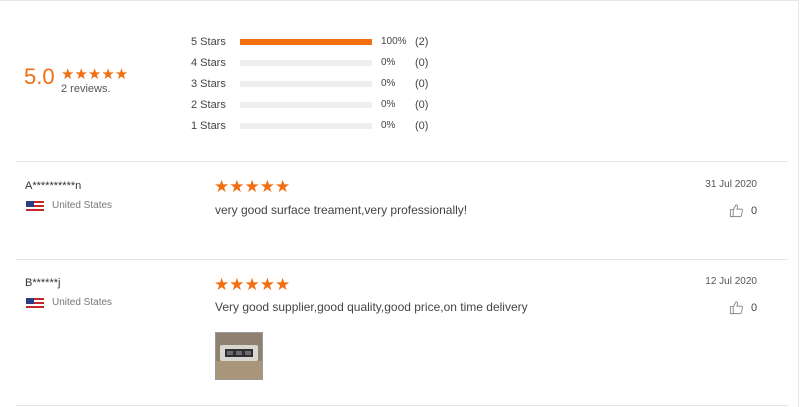 This screenshot has height=407, width=800. I want to click on rating-row-4: 4 Stars 0% (0), so click(309, 62).